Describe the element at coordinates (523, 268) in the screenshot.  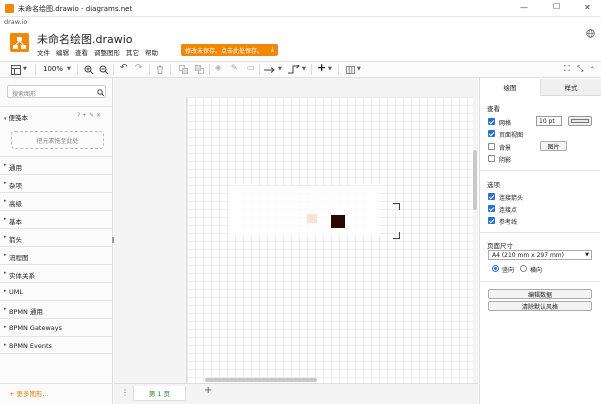
I see `landscape-radio` at that location.